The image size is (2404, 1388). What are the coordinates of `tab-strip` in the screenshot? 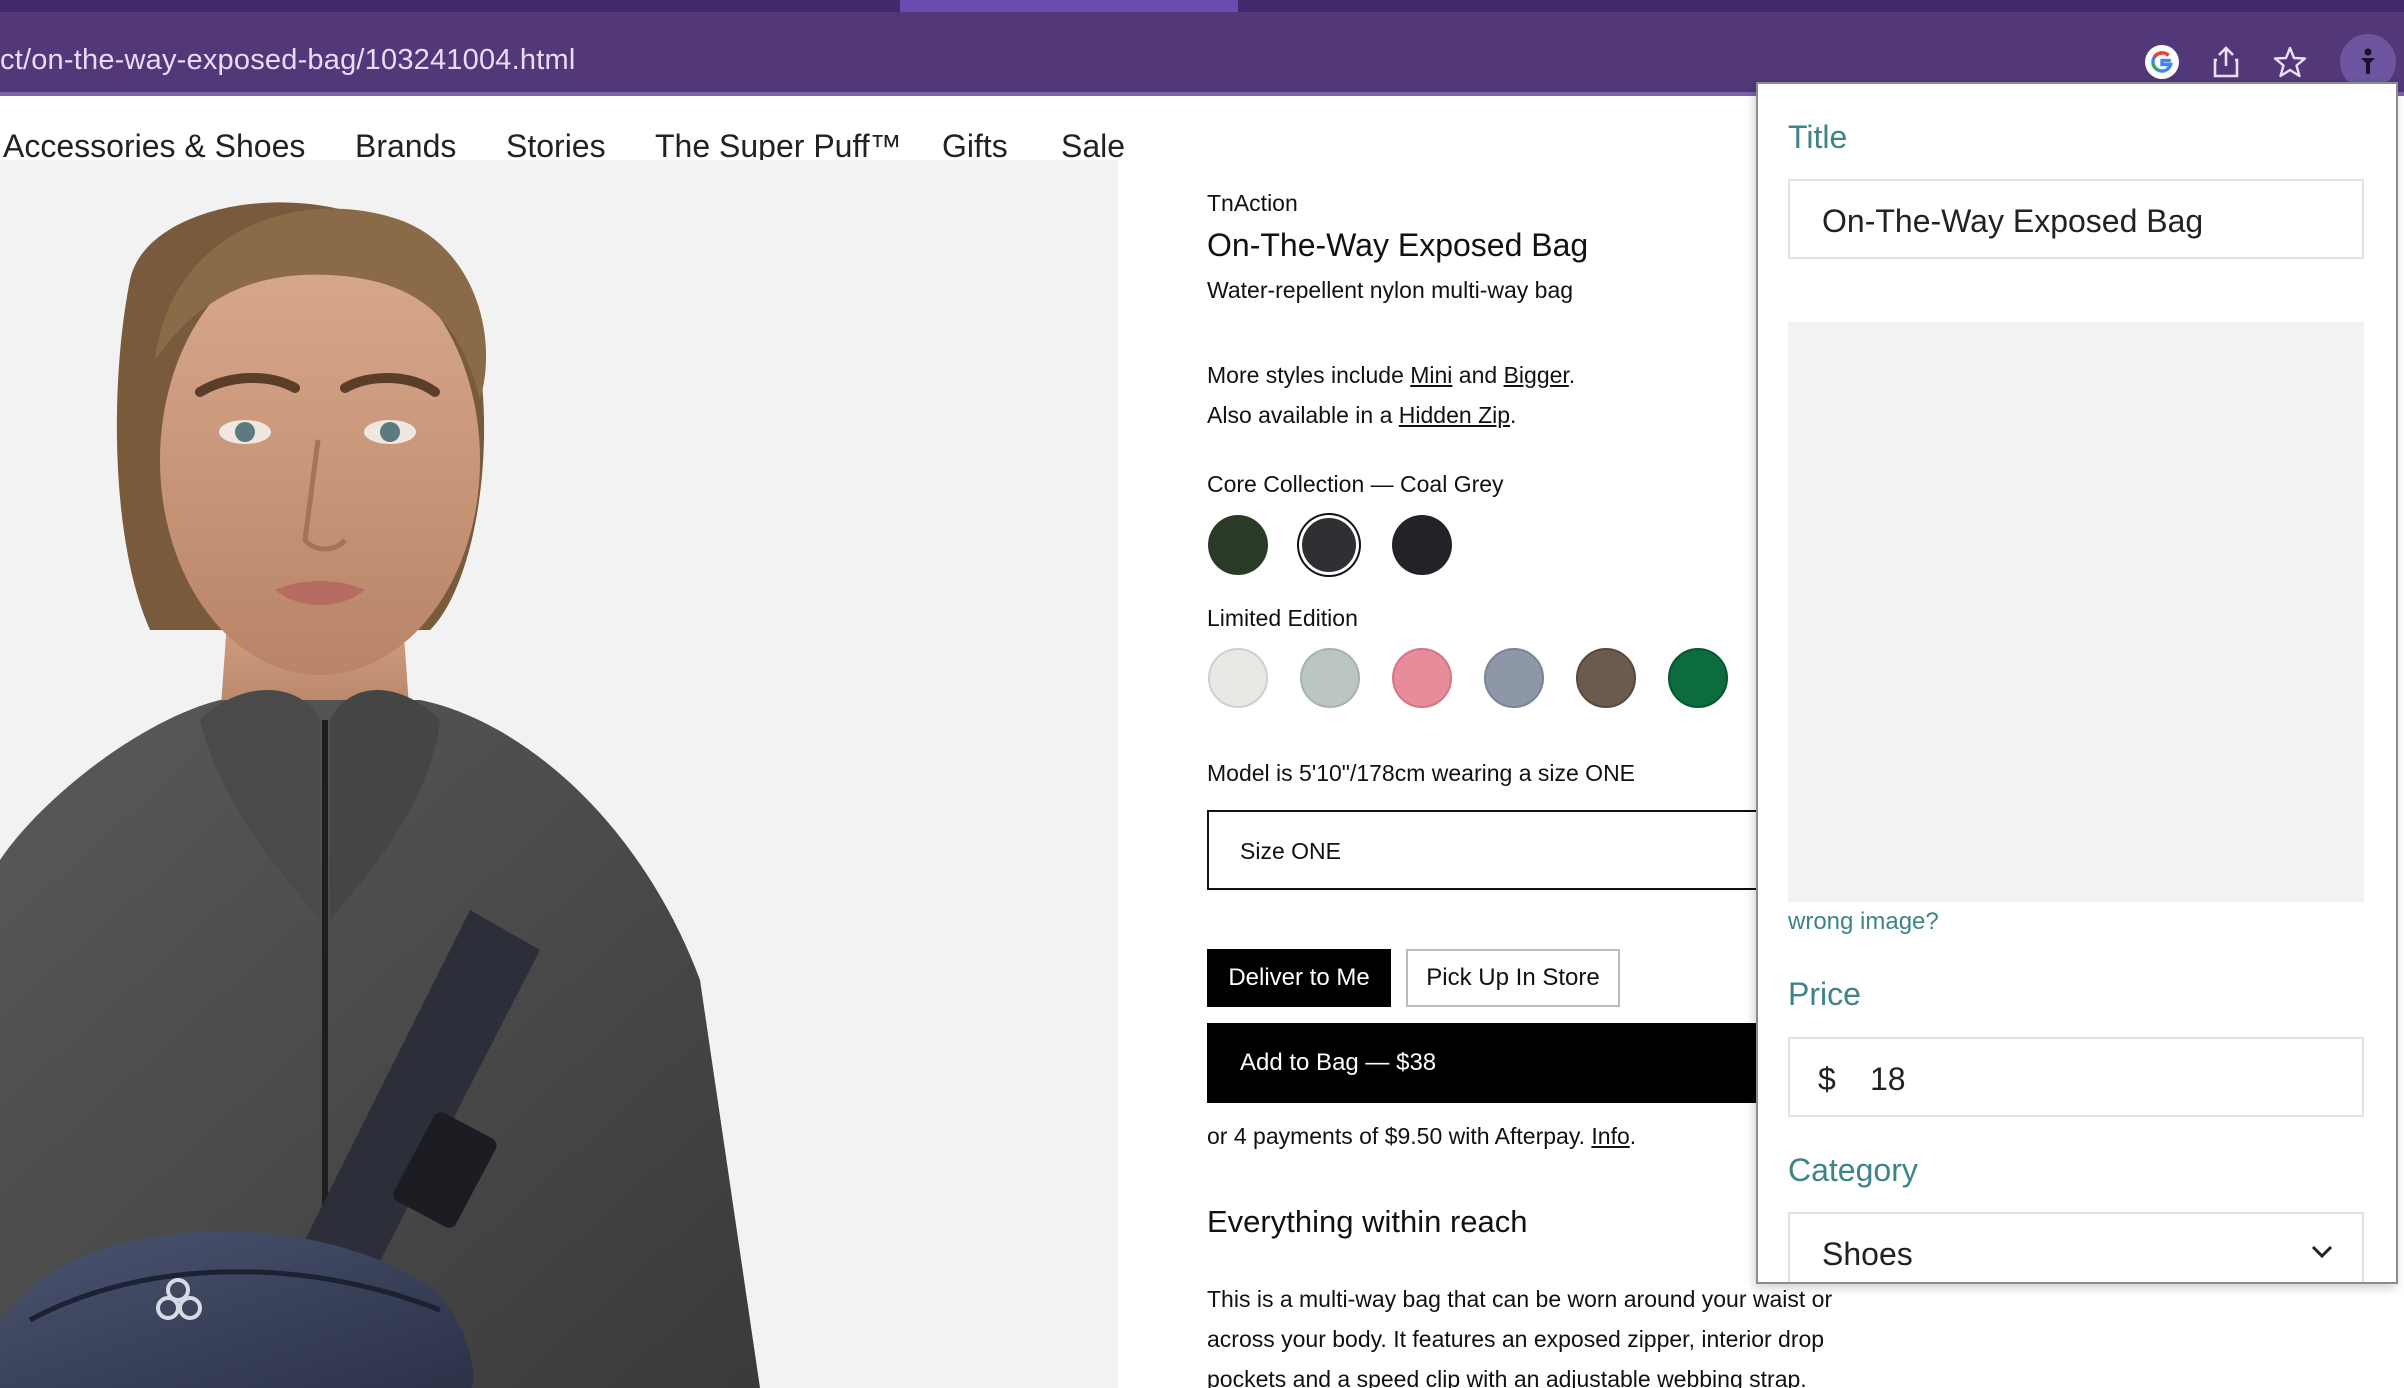 It's located at (1202, 6).